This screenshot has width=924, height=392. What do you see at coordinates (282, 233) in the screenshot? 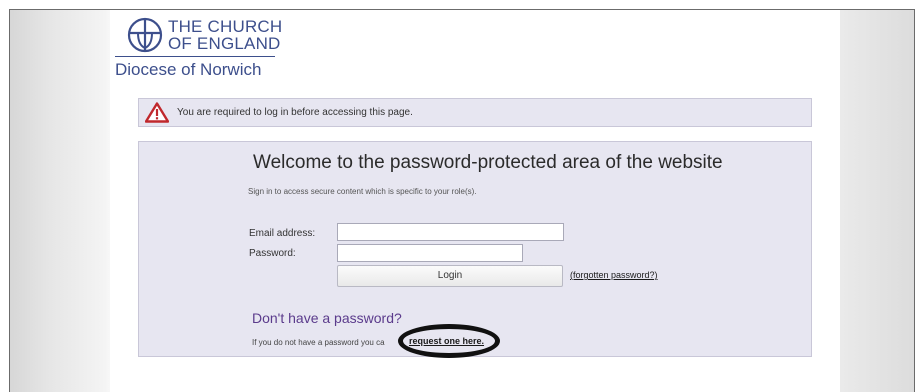
I see `email-label: Email address:` at bounding box center [282, 233].